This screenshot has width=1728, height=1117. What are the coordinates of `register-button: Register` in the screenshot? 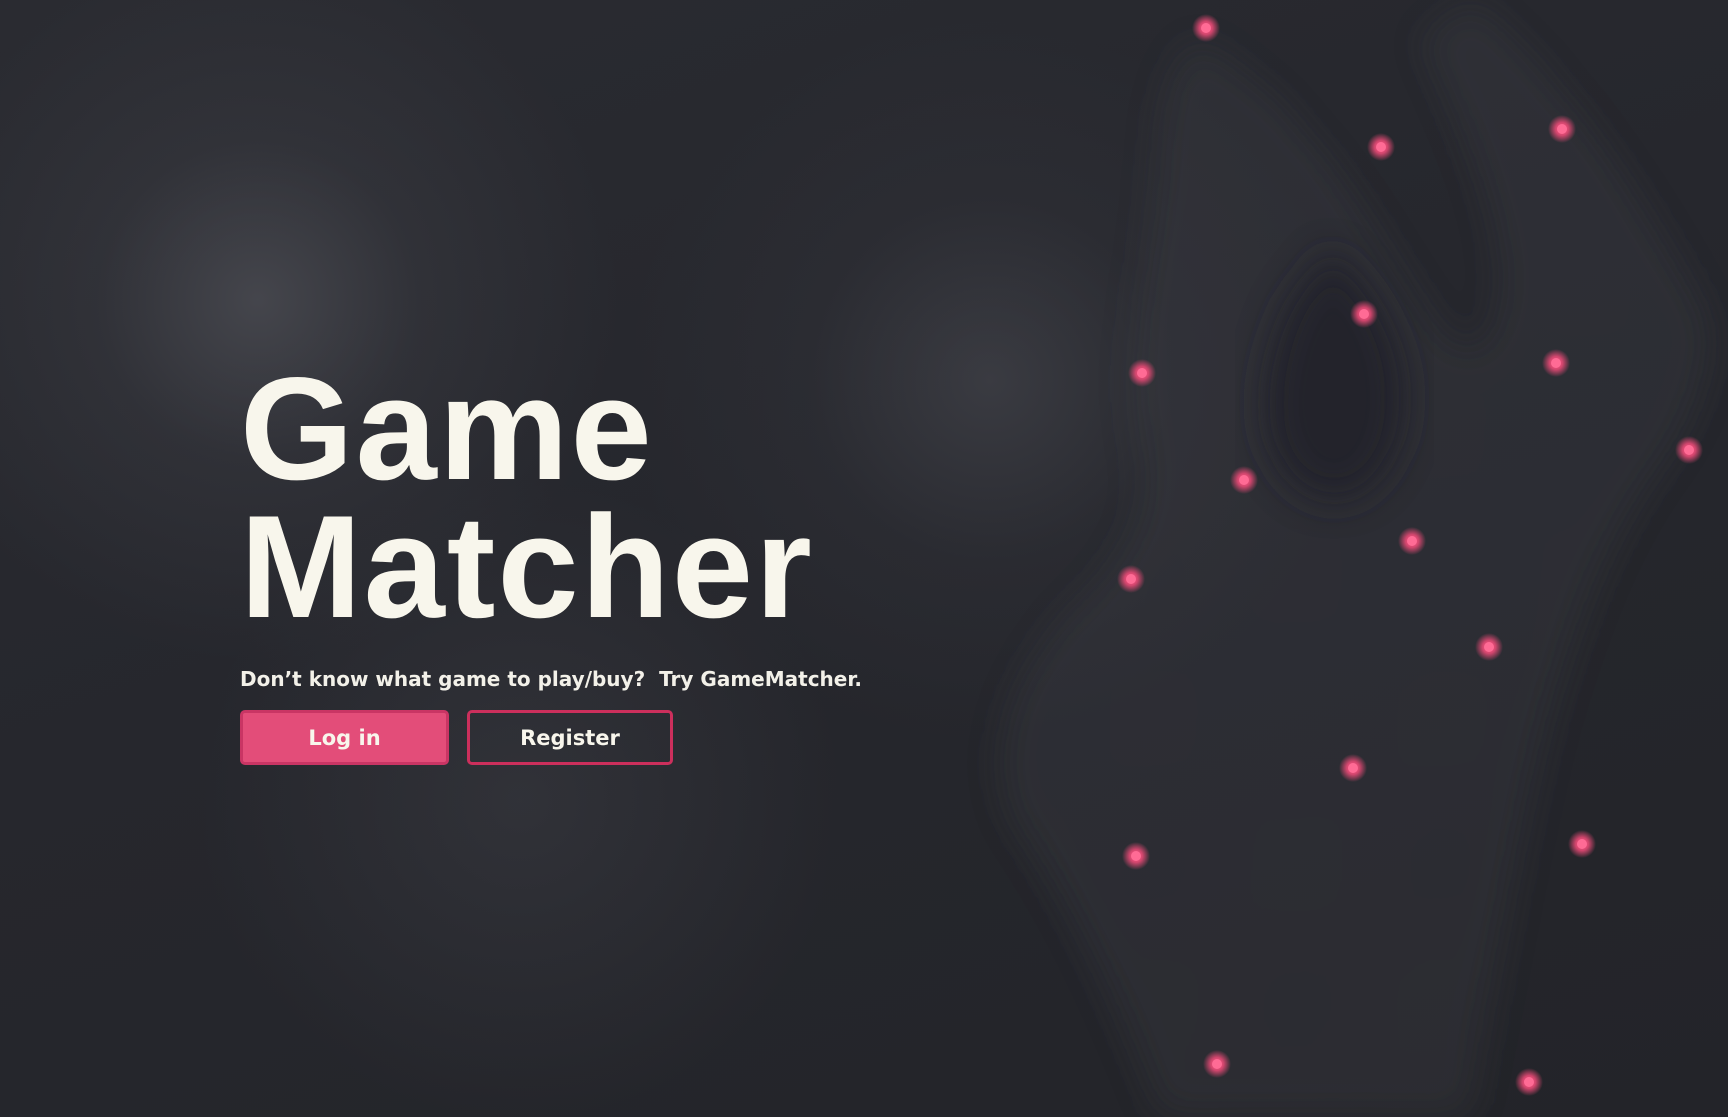 It's located at (570, 737).